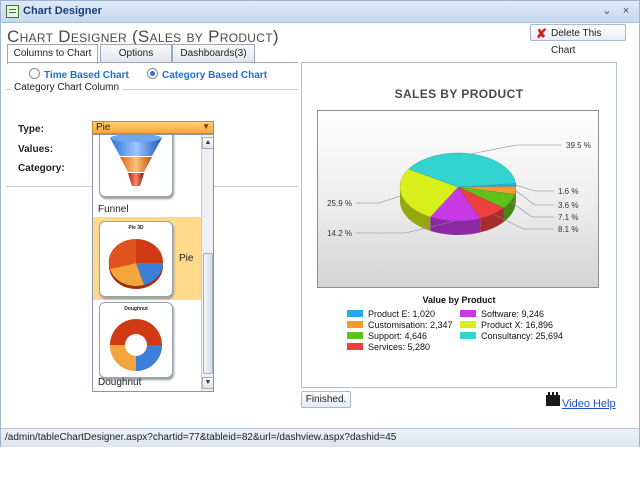 The image size is (640, 480). I want to click on percent-label-customisation: 3.6 %, so click(568, 205).